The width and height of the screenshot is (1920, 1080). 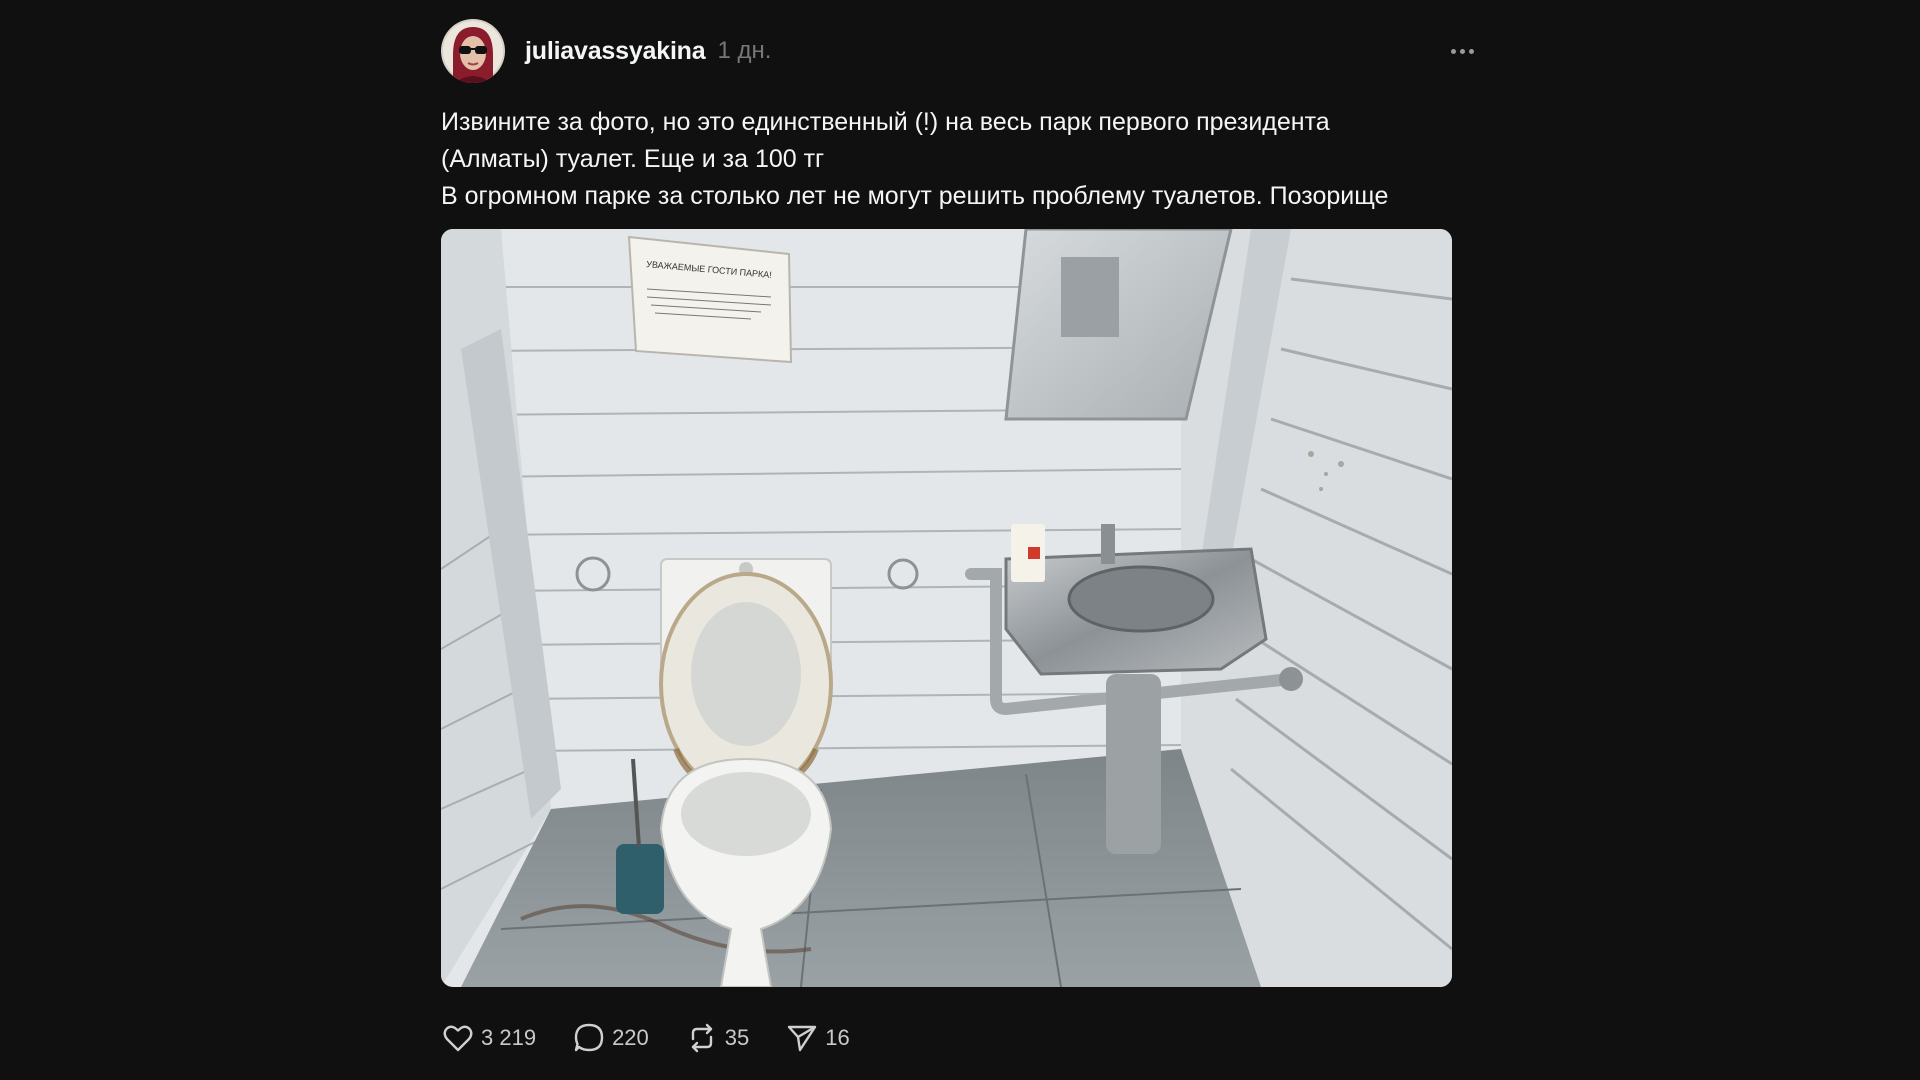 I want to click on more-dots-icon, so click(x=1462, y=51).